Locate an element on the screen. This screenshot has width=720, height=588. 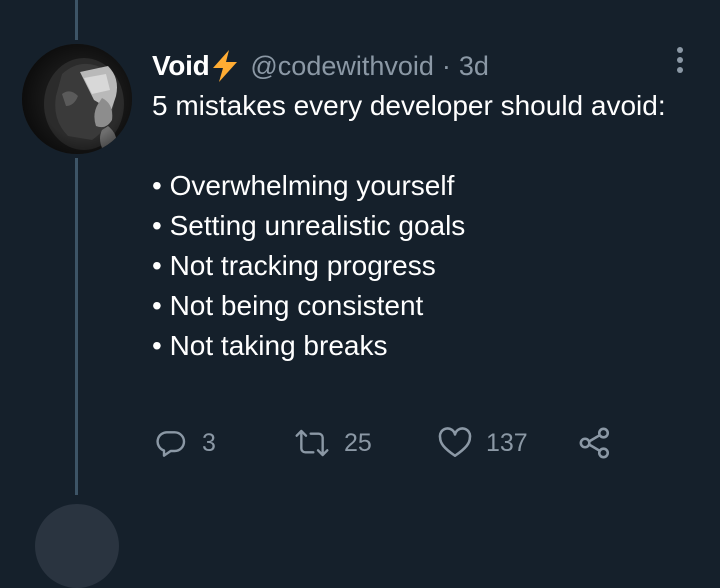
next-tweet-avatar is located at coordinates (77, 546).